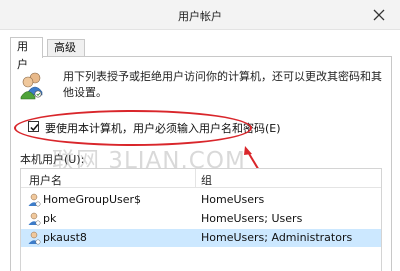 This screenshot has width=400, height=271. What do you see at coordinates (233, 199) in the screenshot?
I see `row-group: HomeUsers` at bounding box center [233, 199].